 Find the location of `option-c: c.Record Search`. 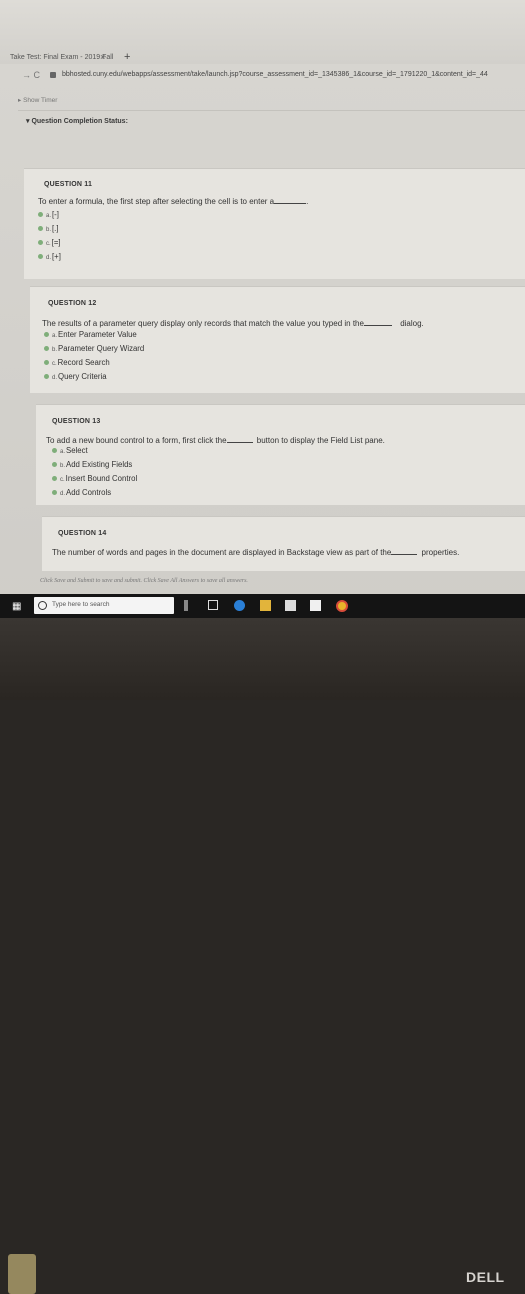

option-c: c.Record Search is located at coordinates (77, 362).